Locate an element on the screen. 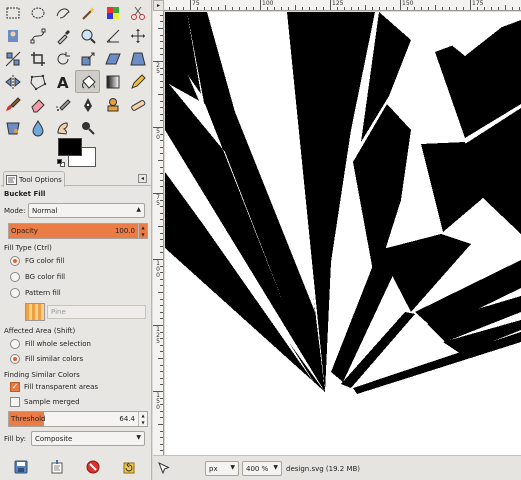  fill-by-combo: Composite ▼ is located at coordinates (88, 438).